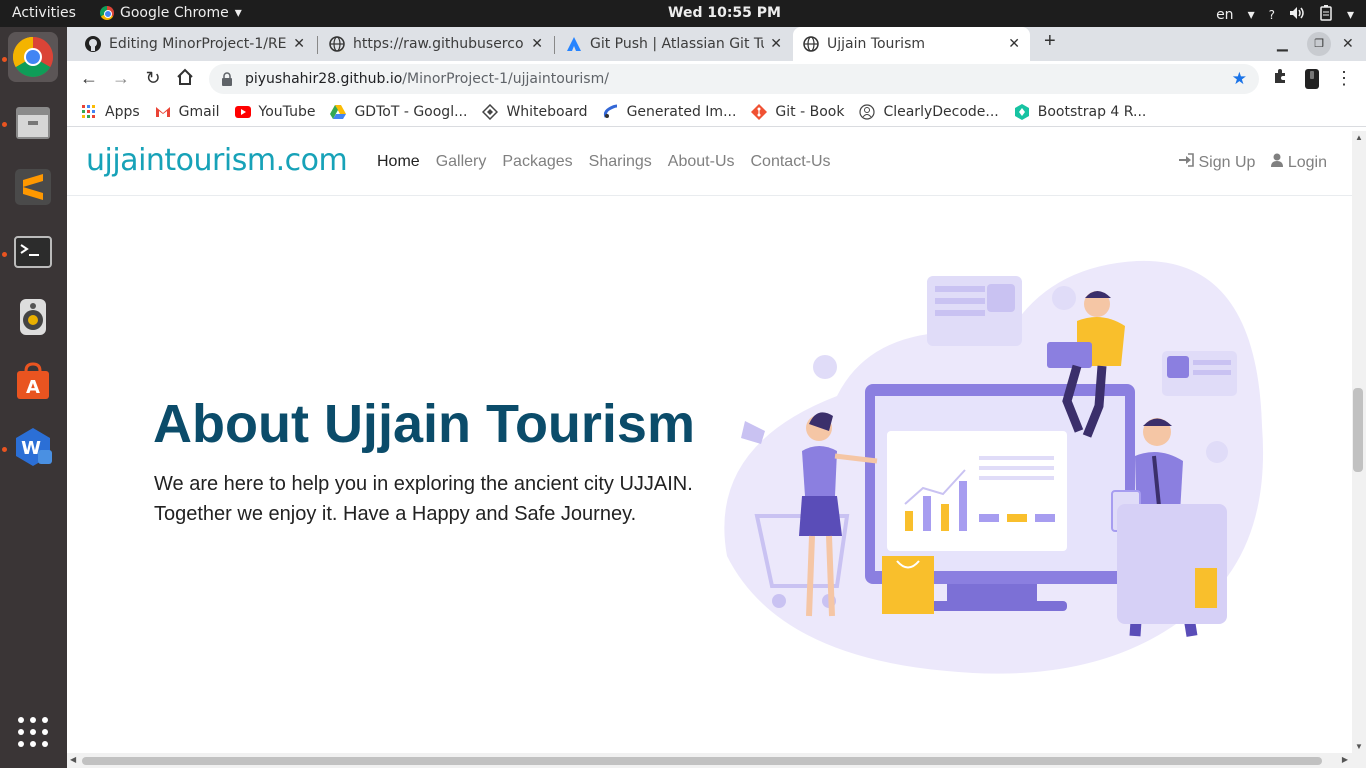 The image size is (1366, 768). I want to click on bookmark-star-icon: ★, so click(1239, 79).